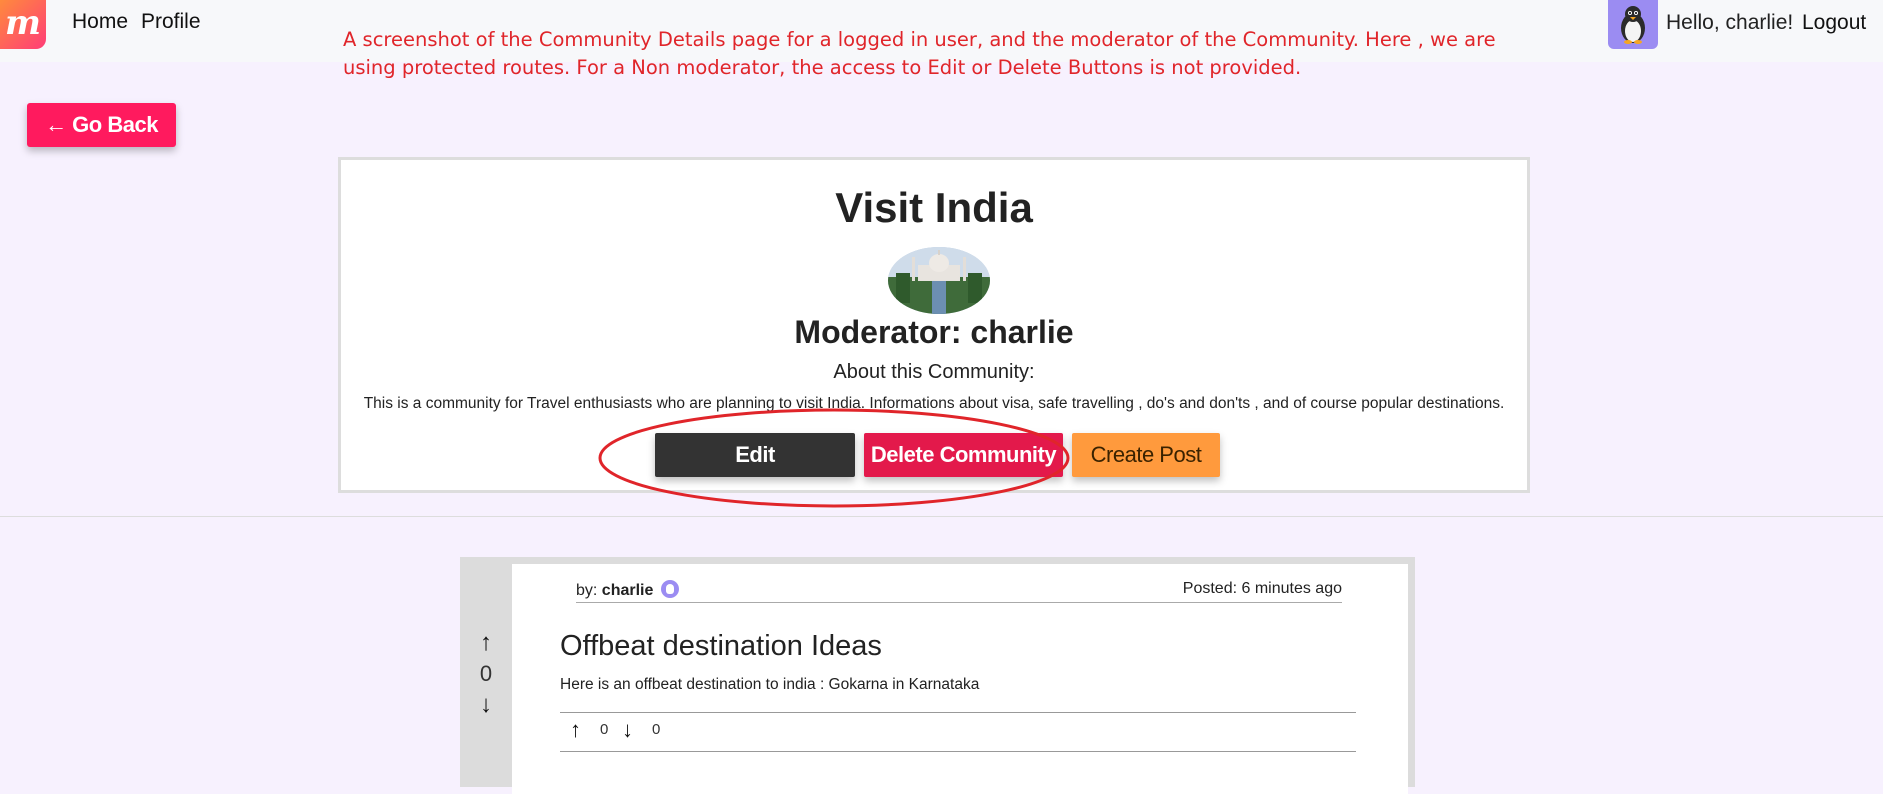  I want to click on post-downvote-count: 0, so click(656, 729).